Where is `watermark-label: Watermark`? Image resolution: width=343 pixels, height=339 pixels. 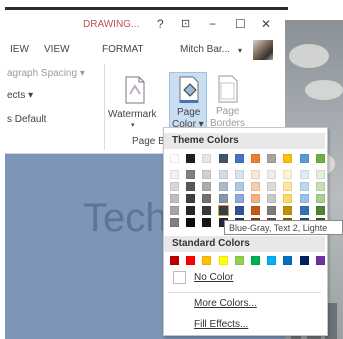 watermark-label: Watermark is located at coordinates (132, 114).